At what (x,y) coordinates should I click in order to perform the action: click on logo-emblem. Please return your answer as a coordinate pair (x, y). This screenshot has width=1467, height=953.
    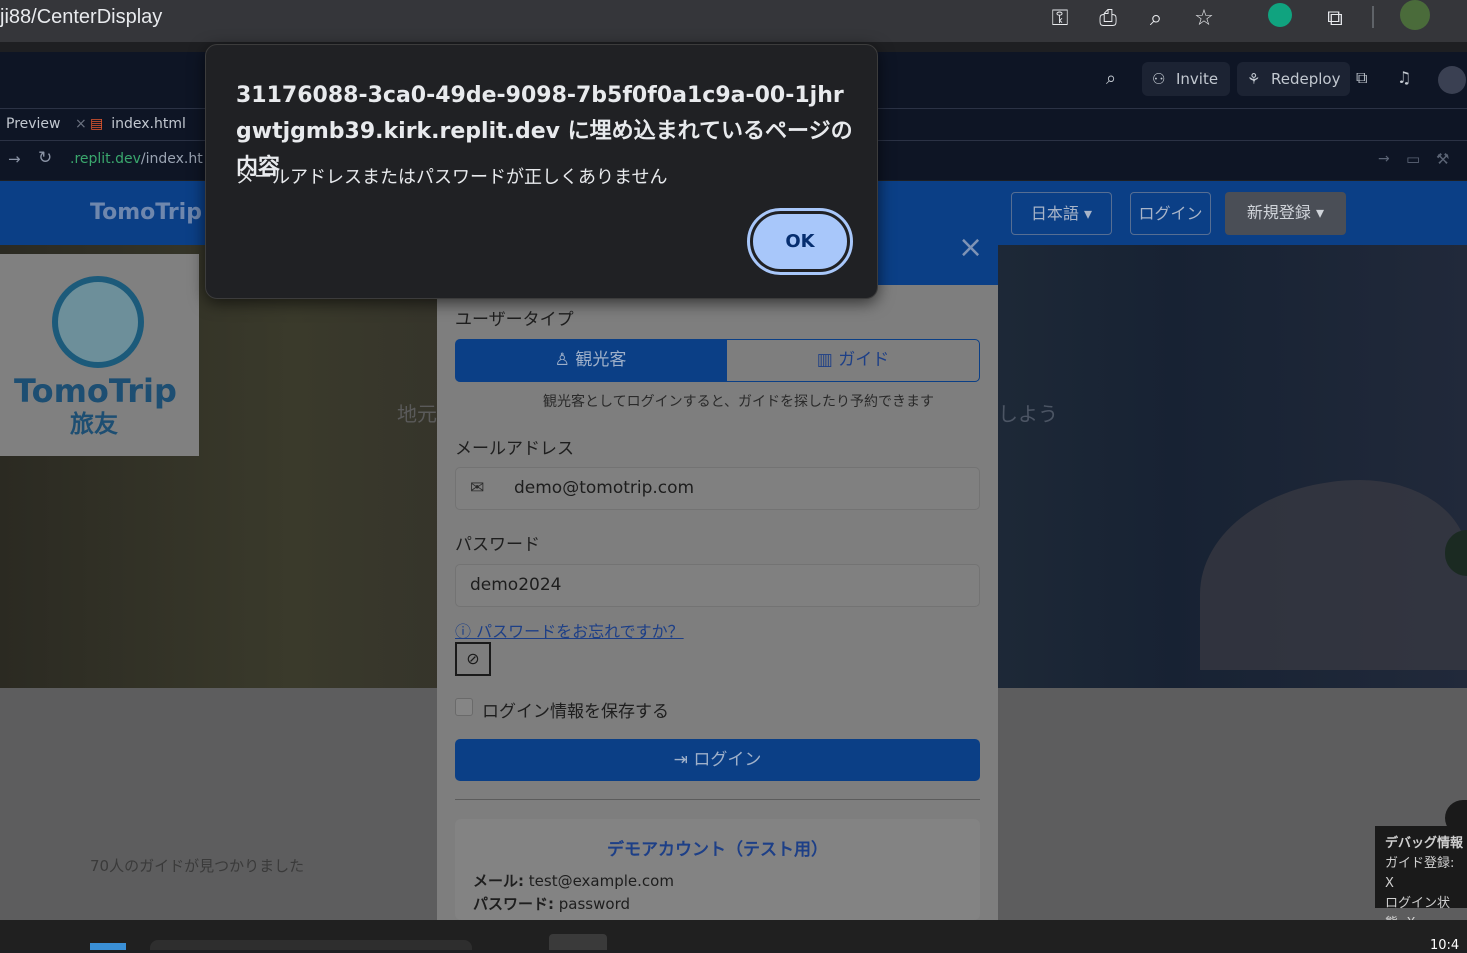
    Looking at the image, I should click on (98, 322).